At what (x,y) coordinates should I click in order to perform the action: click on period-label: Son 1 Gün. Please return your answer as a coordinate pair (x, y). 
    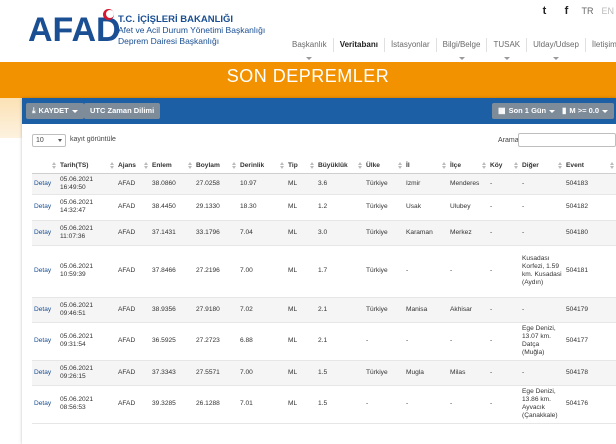
    Looking at the image, I should click on (527, 110).